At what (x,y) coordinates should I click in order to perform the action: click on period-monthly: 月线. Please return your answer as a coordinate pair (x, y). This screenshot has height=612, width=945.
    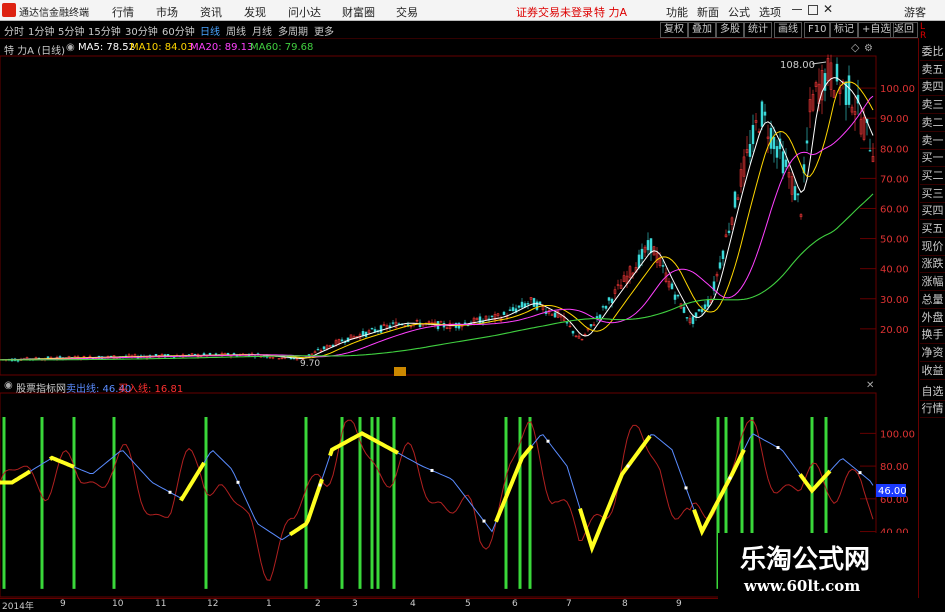
    Looking at the image, I should click on (262, 30).